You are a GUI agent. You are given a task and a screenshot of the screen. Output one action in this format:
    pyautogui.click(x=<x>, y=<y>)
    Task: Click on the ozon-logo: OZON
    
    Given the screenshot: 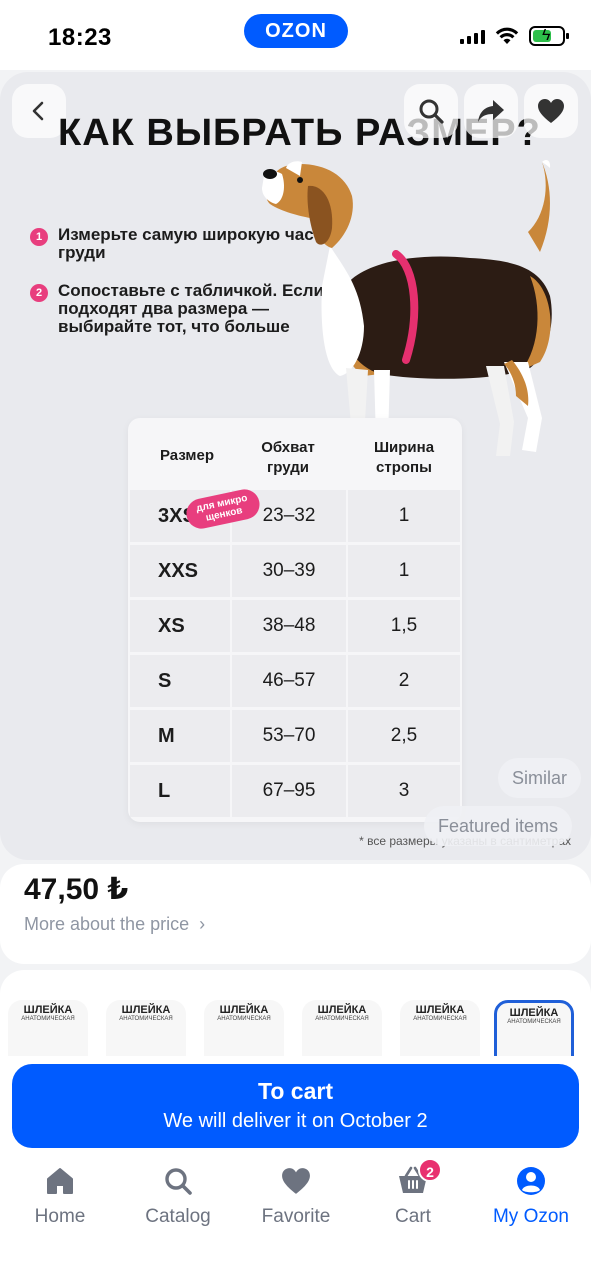 What is the action you would take?
    pyautogui.click(x=296, y=31)
    